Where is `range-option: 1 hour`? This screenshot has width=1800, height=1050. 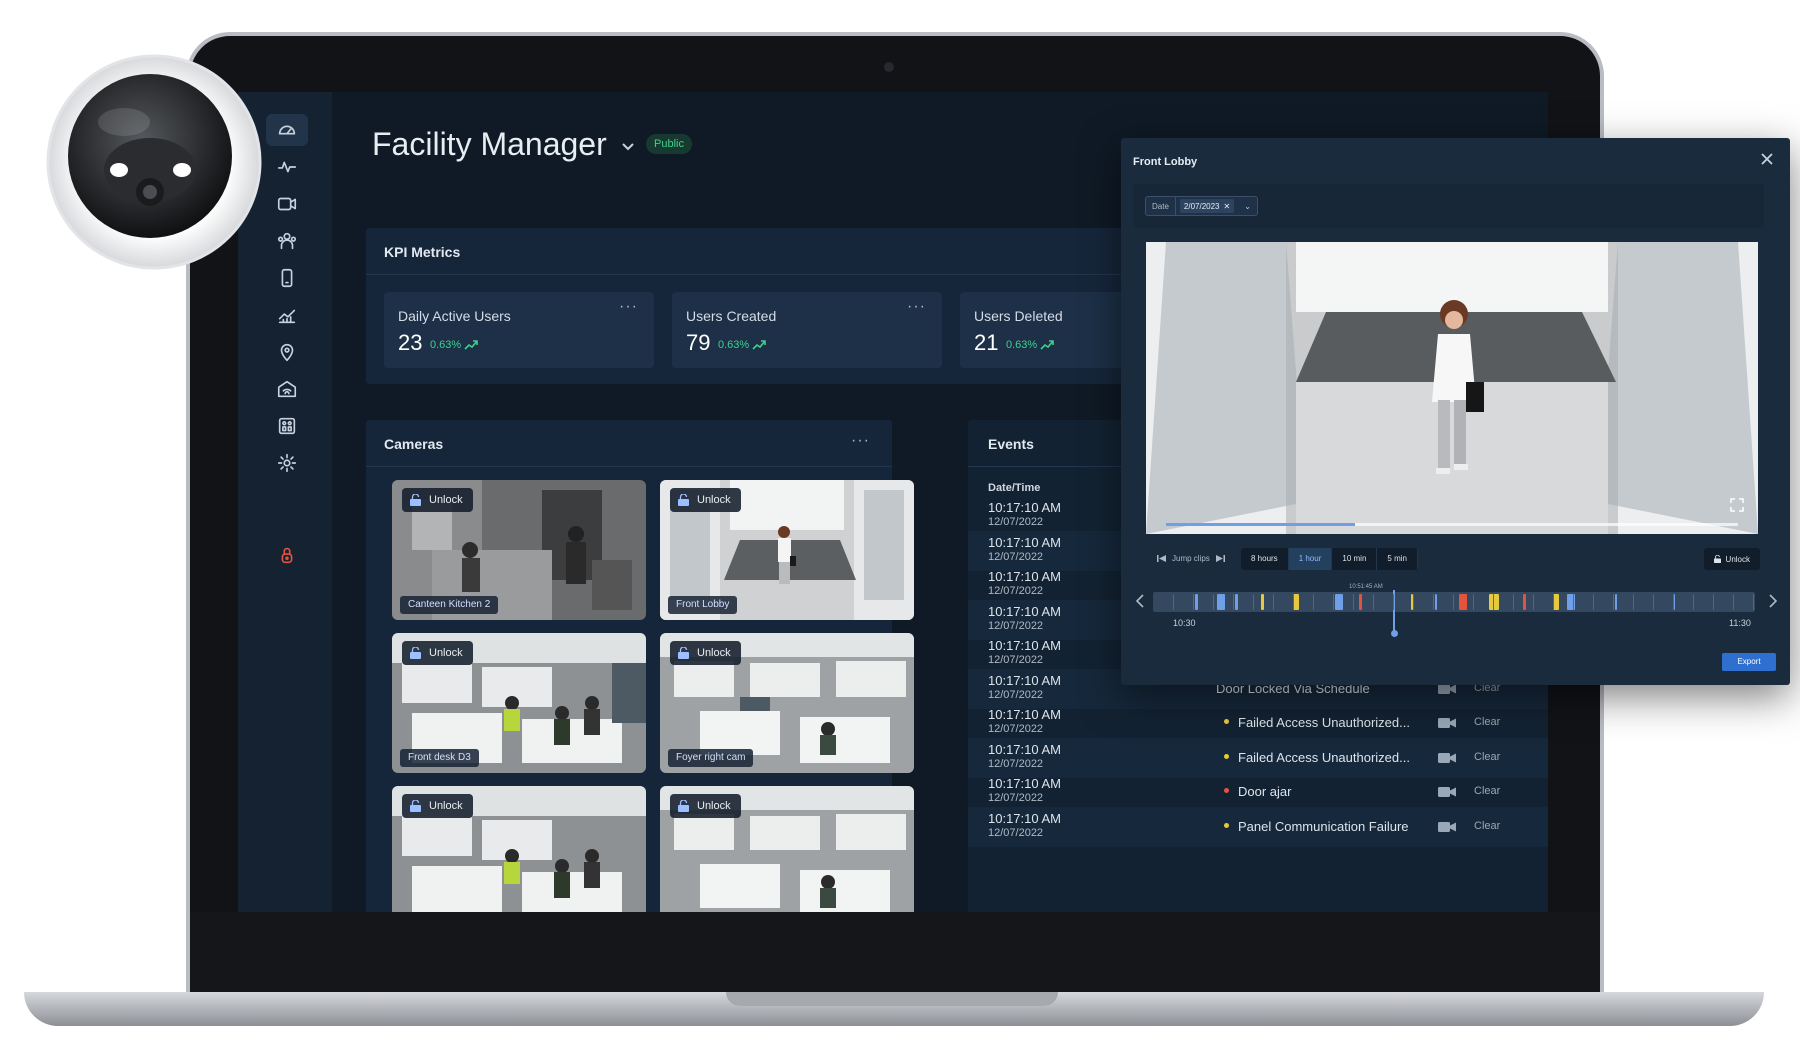
range-option: 1 hour is located at coordinates (1310, 559).